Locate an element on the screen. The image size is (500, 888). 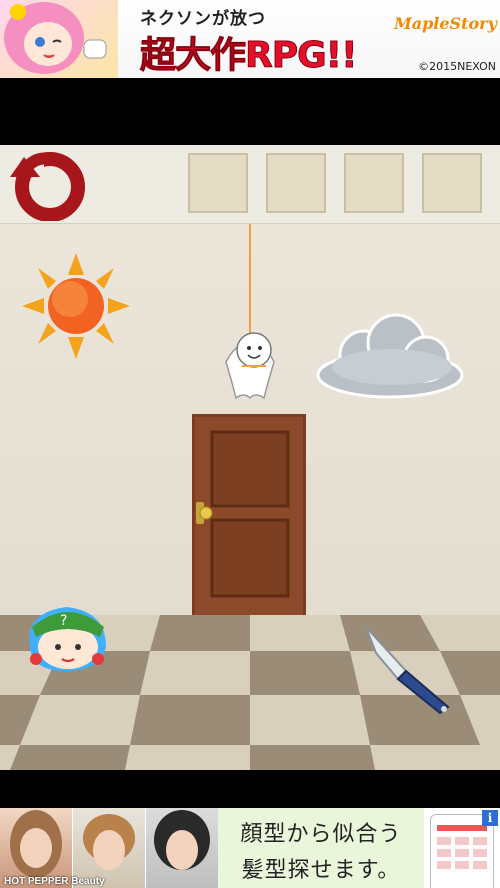
ad-copyright: ©2015NEXON is located at coordinates (457, 66).